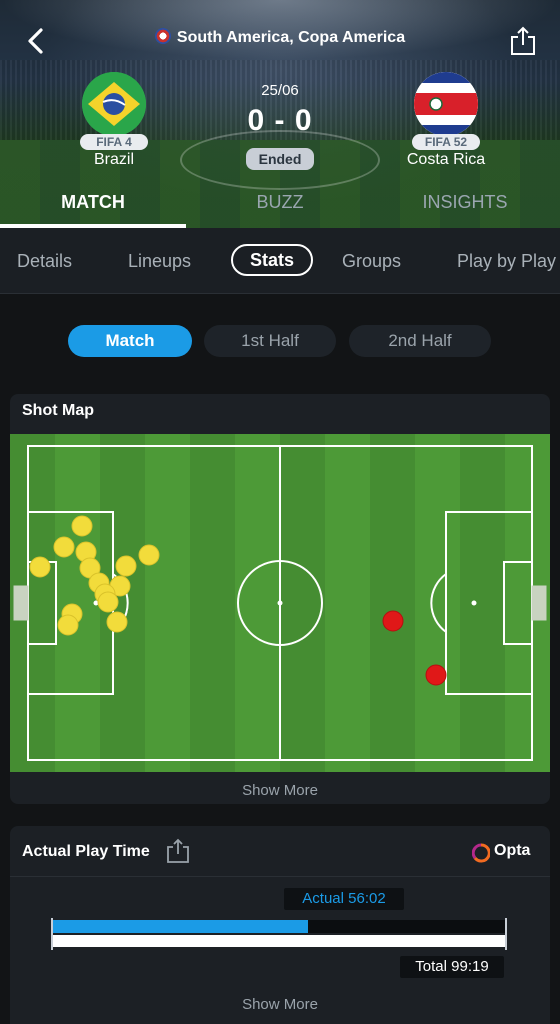  I want to click on tab-insights: INSIGHTS, so click(465, 202).